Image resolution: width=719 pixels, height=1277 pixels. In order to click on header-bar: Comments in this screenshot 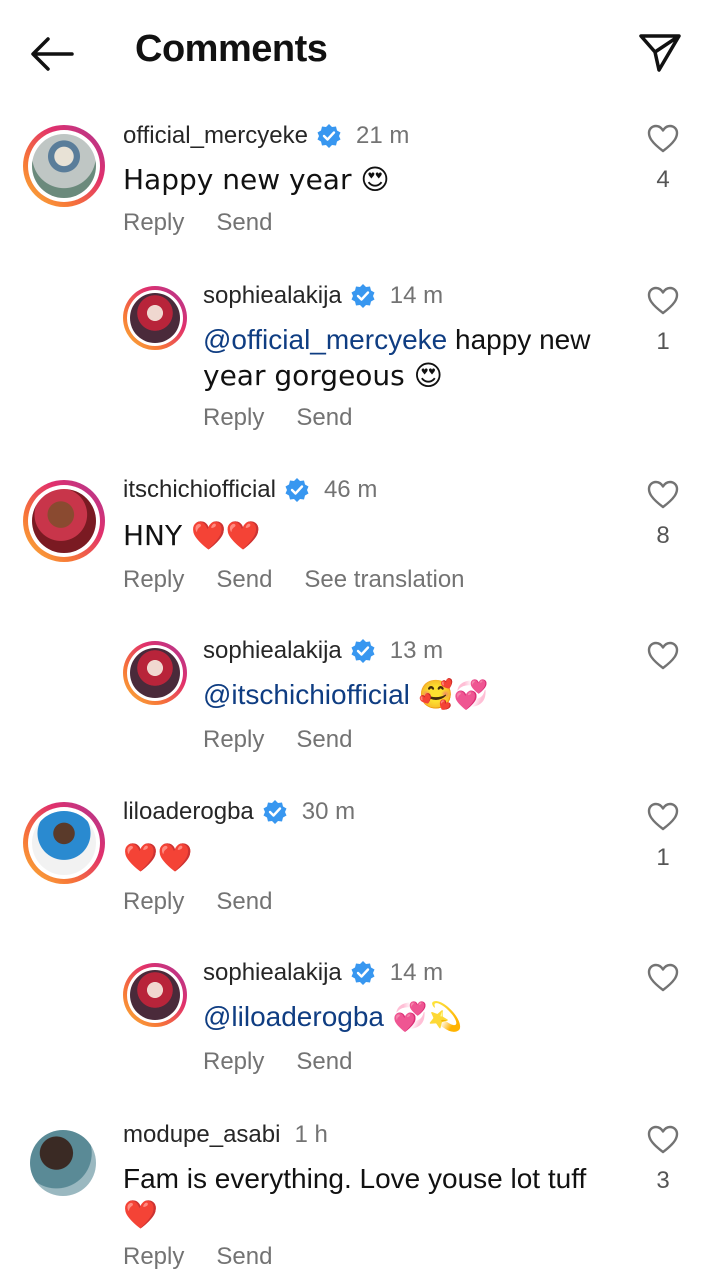, I will do `click(359, 52)`.